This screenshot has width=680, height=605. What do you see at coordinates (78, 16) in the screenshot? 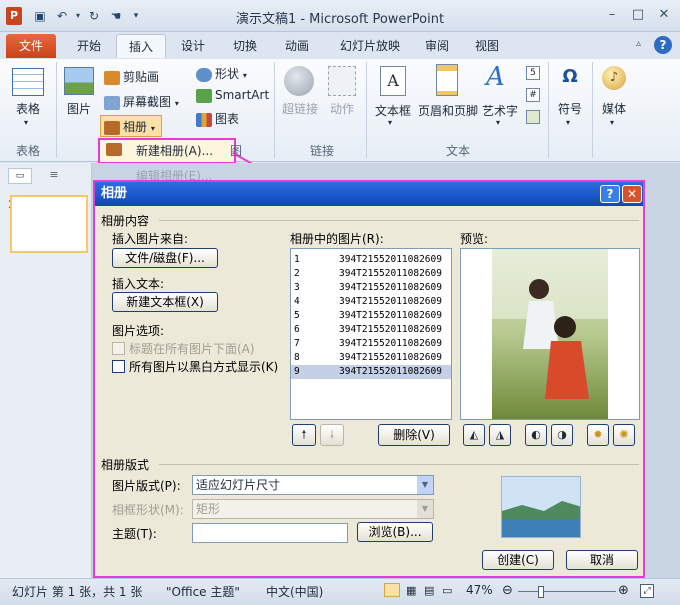
I see `undo-dropdown-icon: ▾` at bounding box center [78, 16].